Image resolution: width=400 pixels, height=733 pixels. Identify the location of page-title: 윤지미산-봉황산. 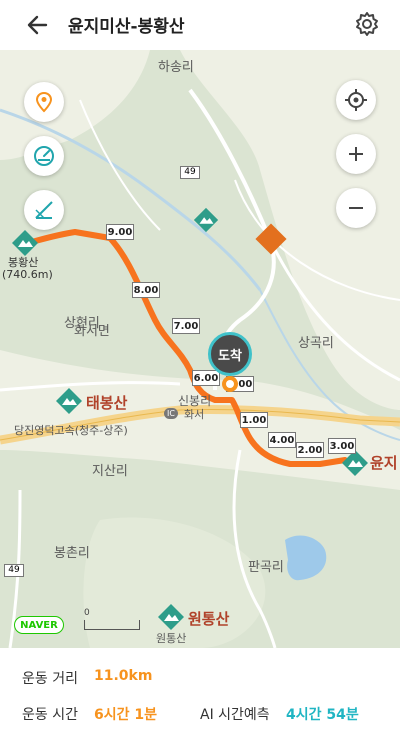
(126, 27).